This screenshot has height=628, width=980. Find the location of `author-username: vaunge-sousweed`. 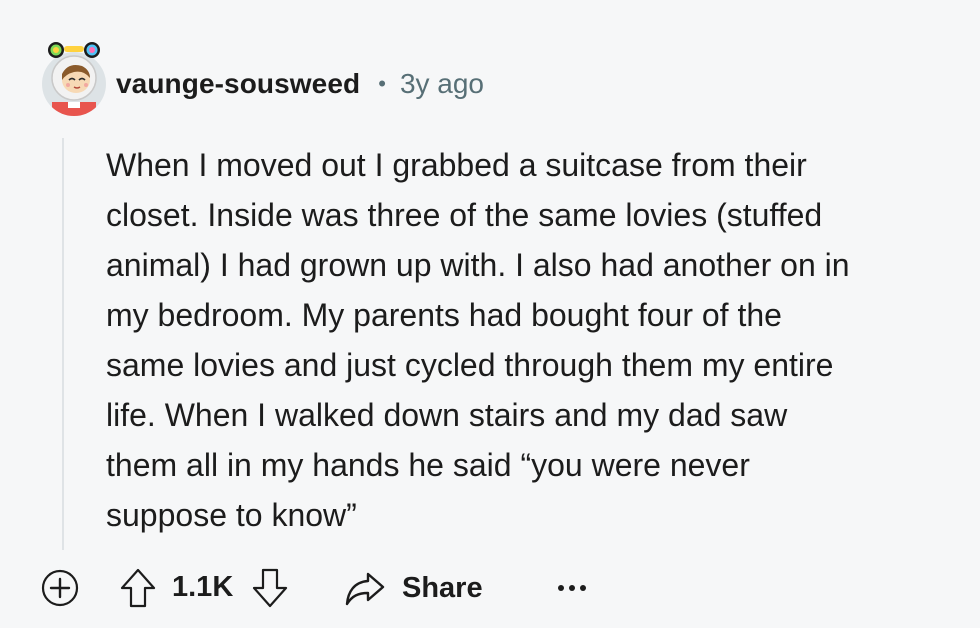

author-username: vaunge-sousweed is located at coordinates (238, 84).